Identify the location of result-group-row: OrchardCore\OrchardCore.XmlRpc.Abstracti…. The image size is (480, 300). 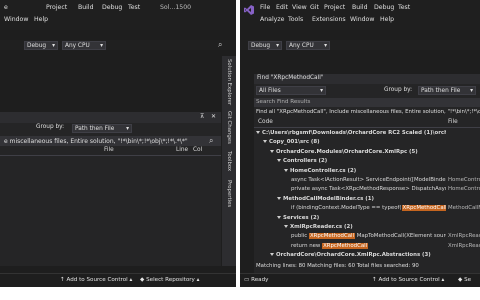
(367, 255).